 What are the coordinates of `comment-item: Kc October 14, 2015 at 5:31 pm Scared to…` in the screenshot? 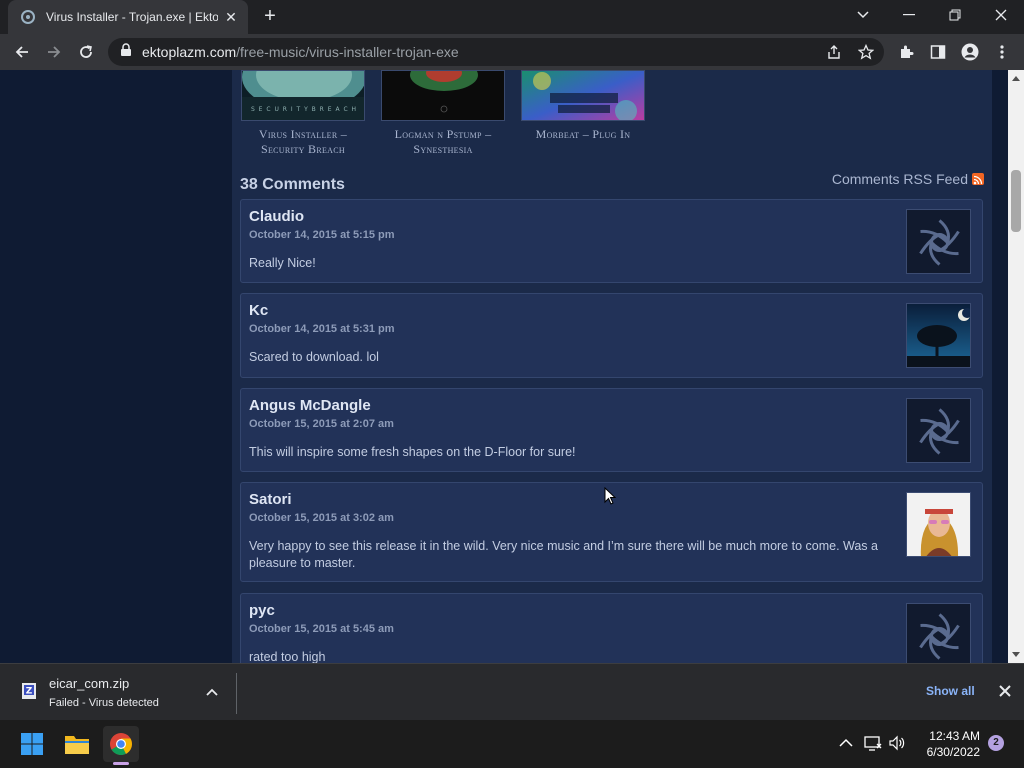 It's located at (611, 335).